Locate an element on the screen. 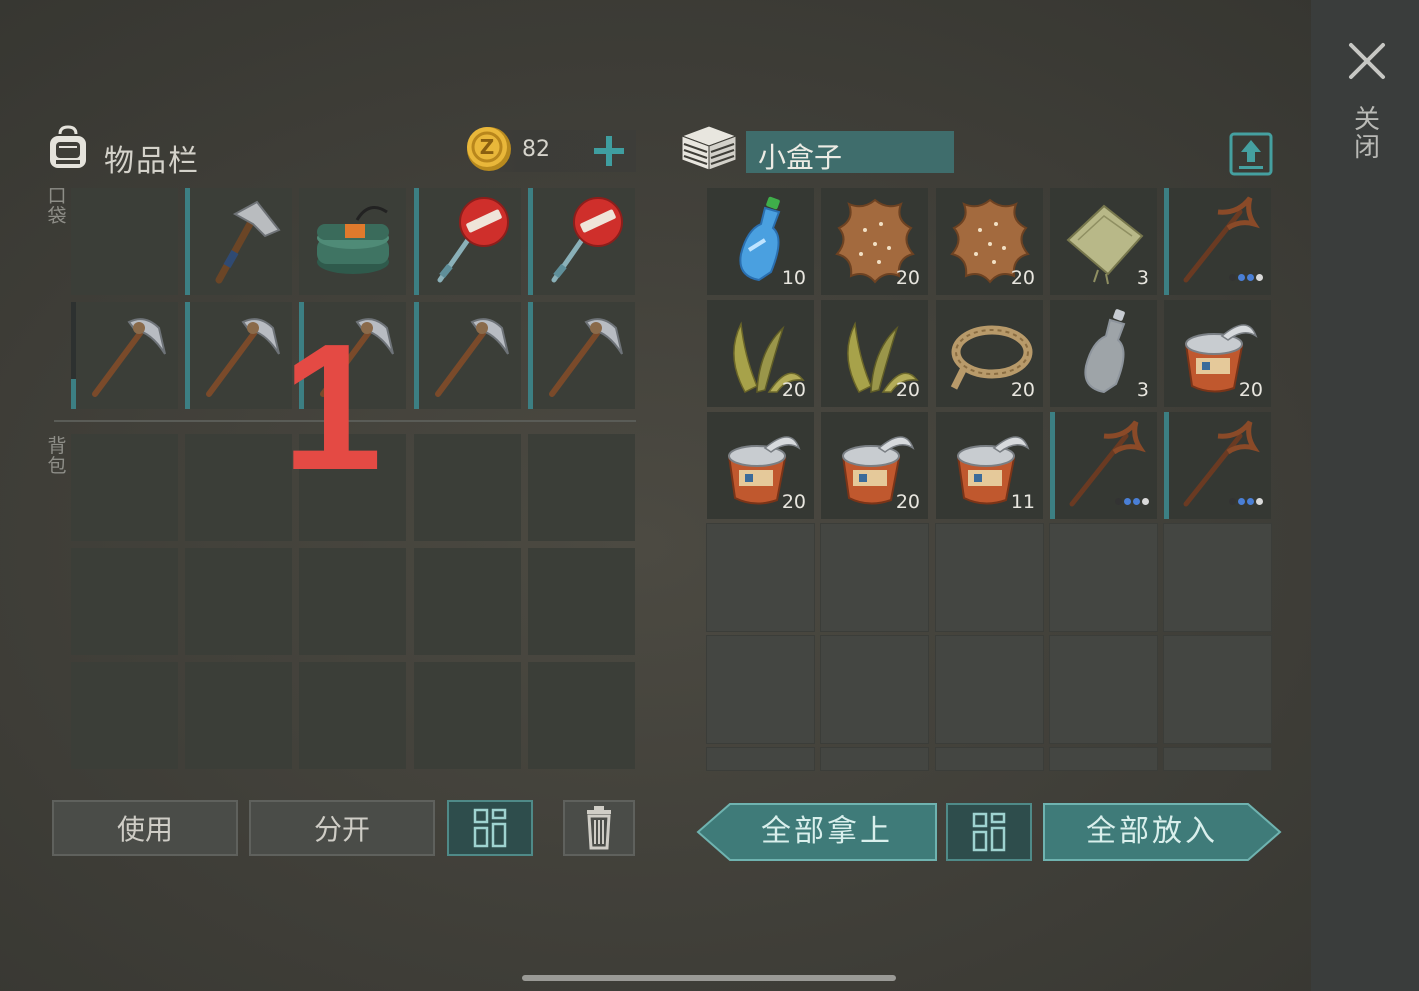  container-sort-button is located at coordinates (989, 832).